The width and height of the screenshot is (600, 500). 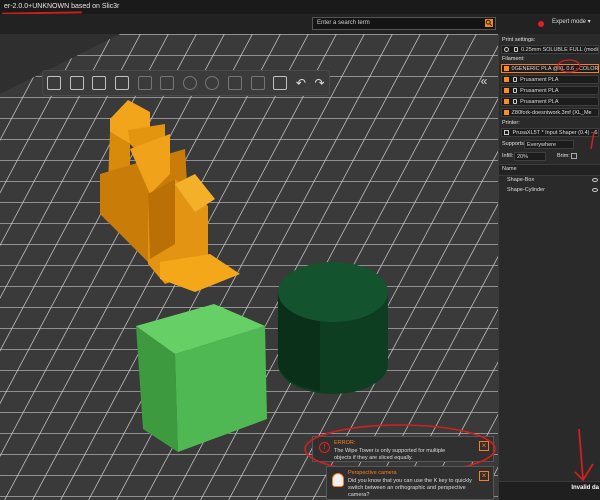 I want to click on filament-combo-3: Prusament PLA, so click(x=550, y=90).